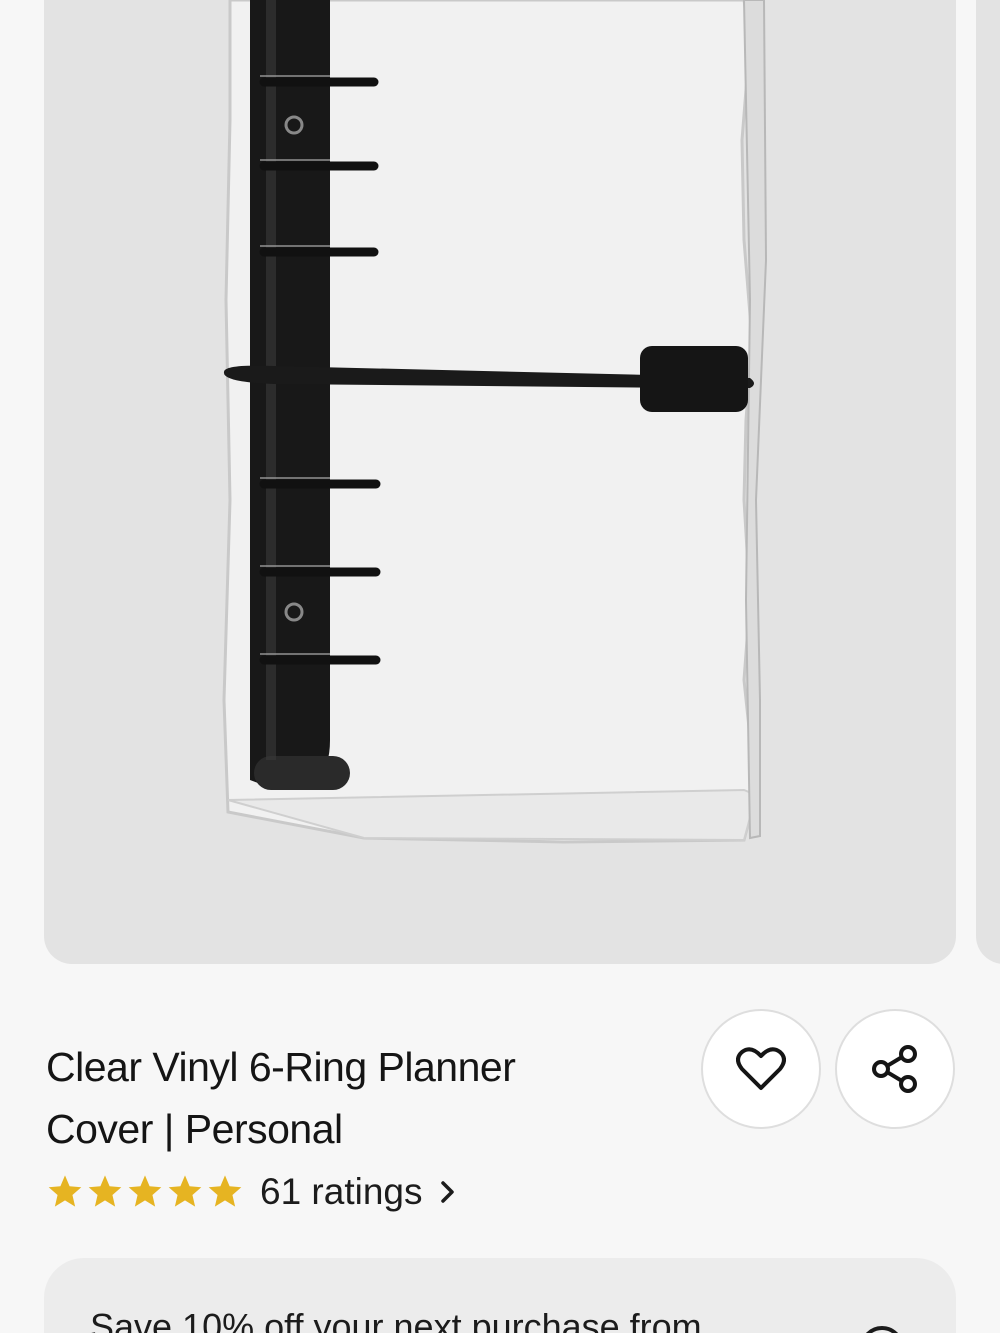  Describe the element at coordinates (882, 1329) in the screenshot. I see `info-icon` at that location.